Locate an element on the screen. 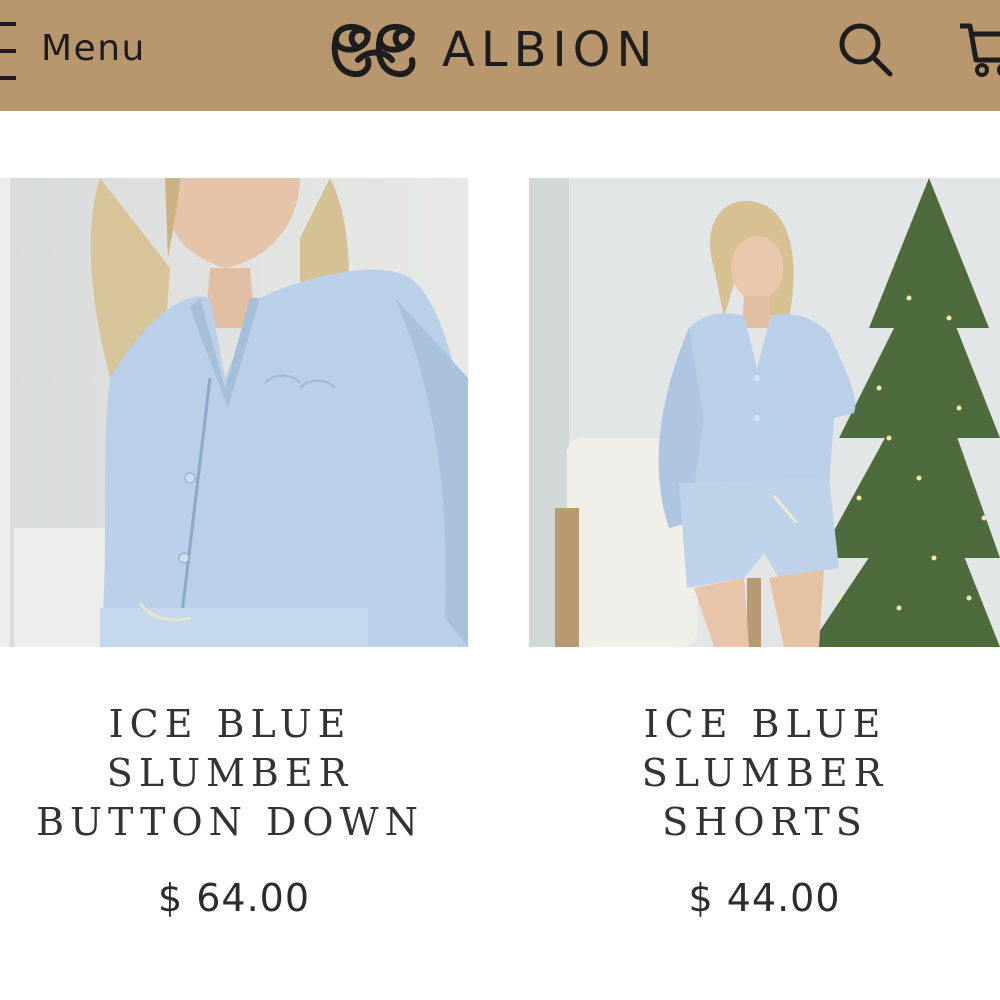 This screenshot has width=1000, height=1000. search-icon is located at coordinates (866, 50).